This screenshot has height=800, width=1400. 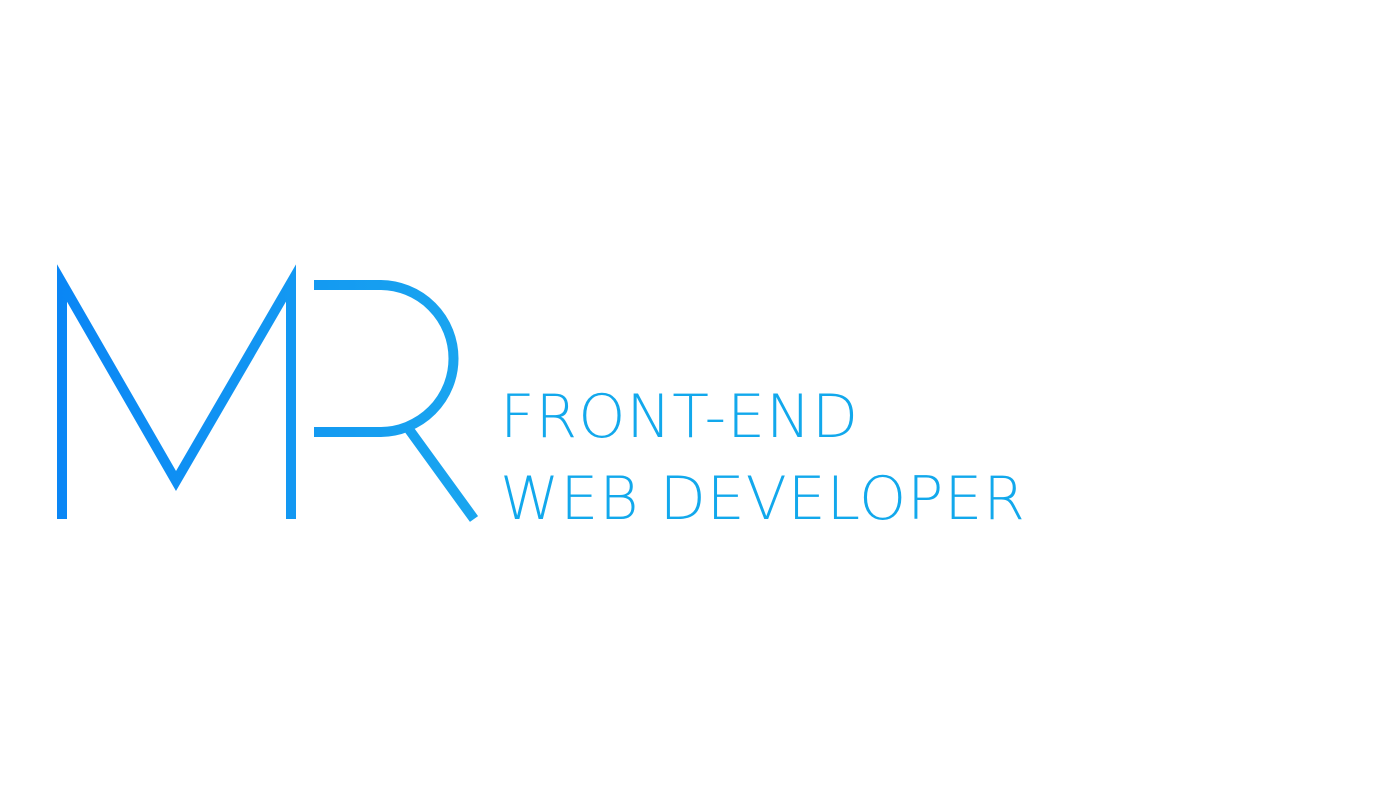 I want to click on monogram-letter-m, so click(x=176, y=391).